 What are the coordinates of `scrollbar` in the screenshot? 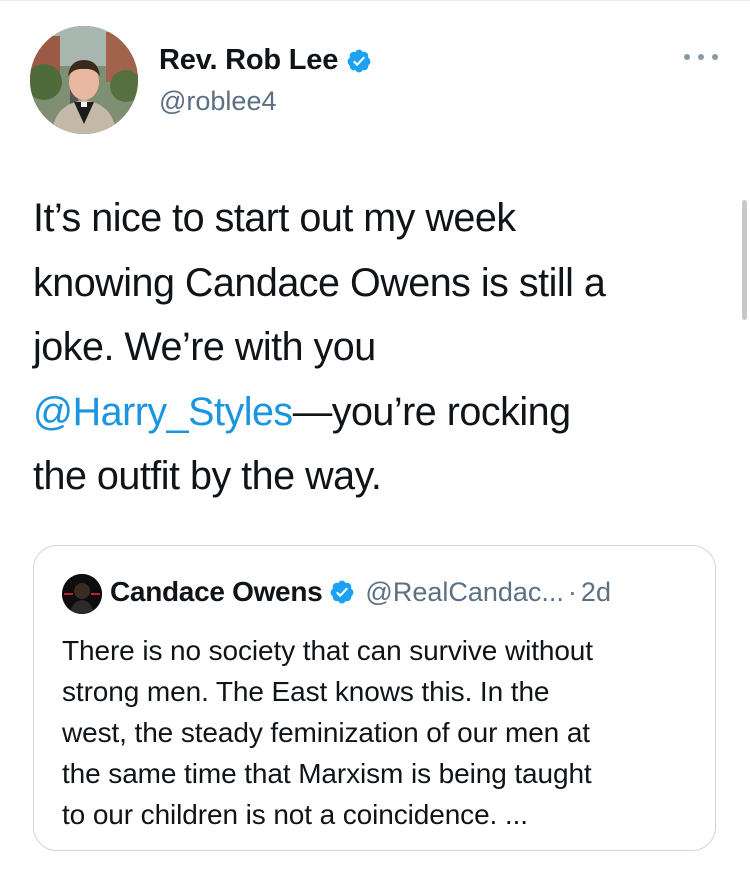 It's located at (744, 260).